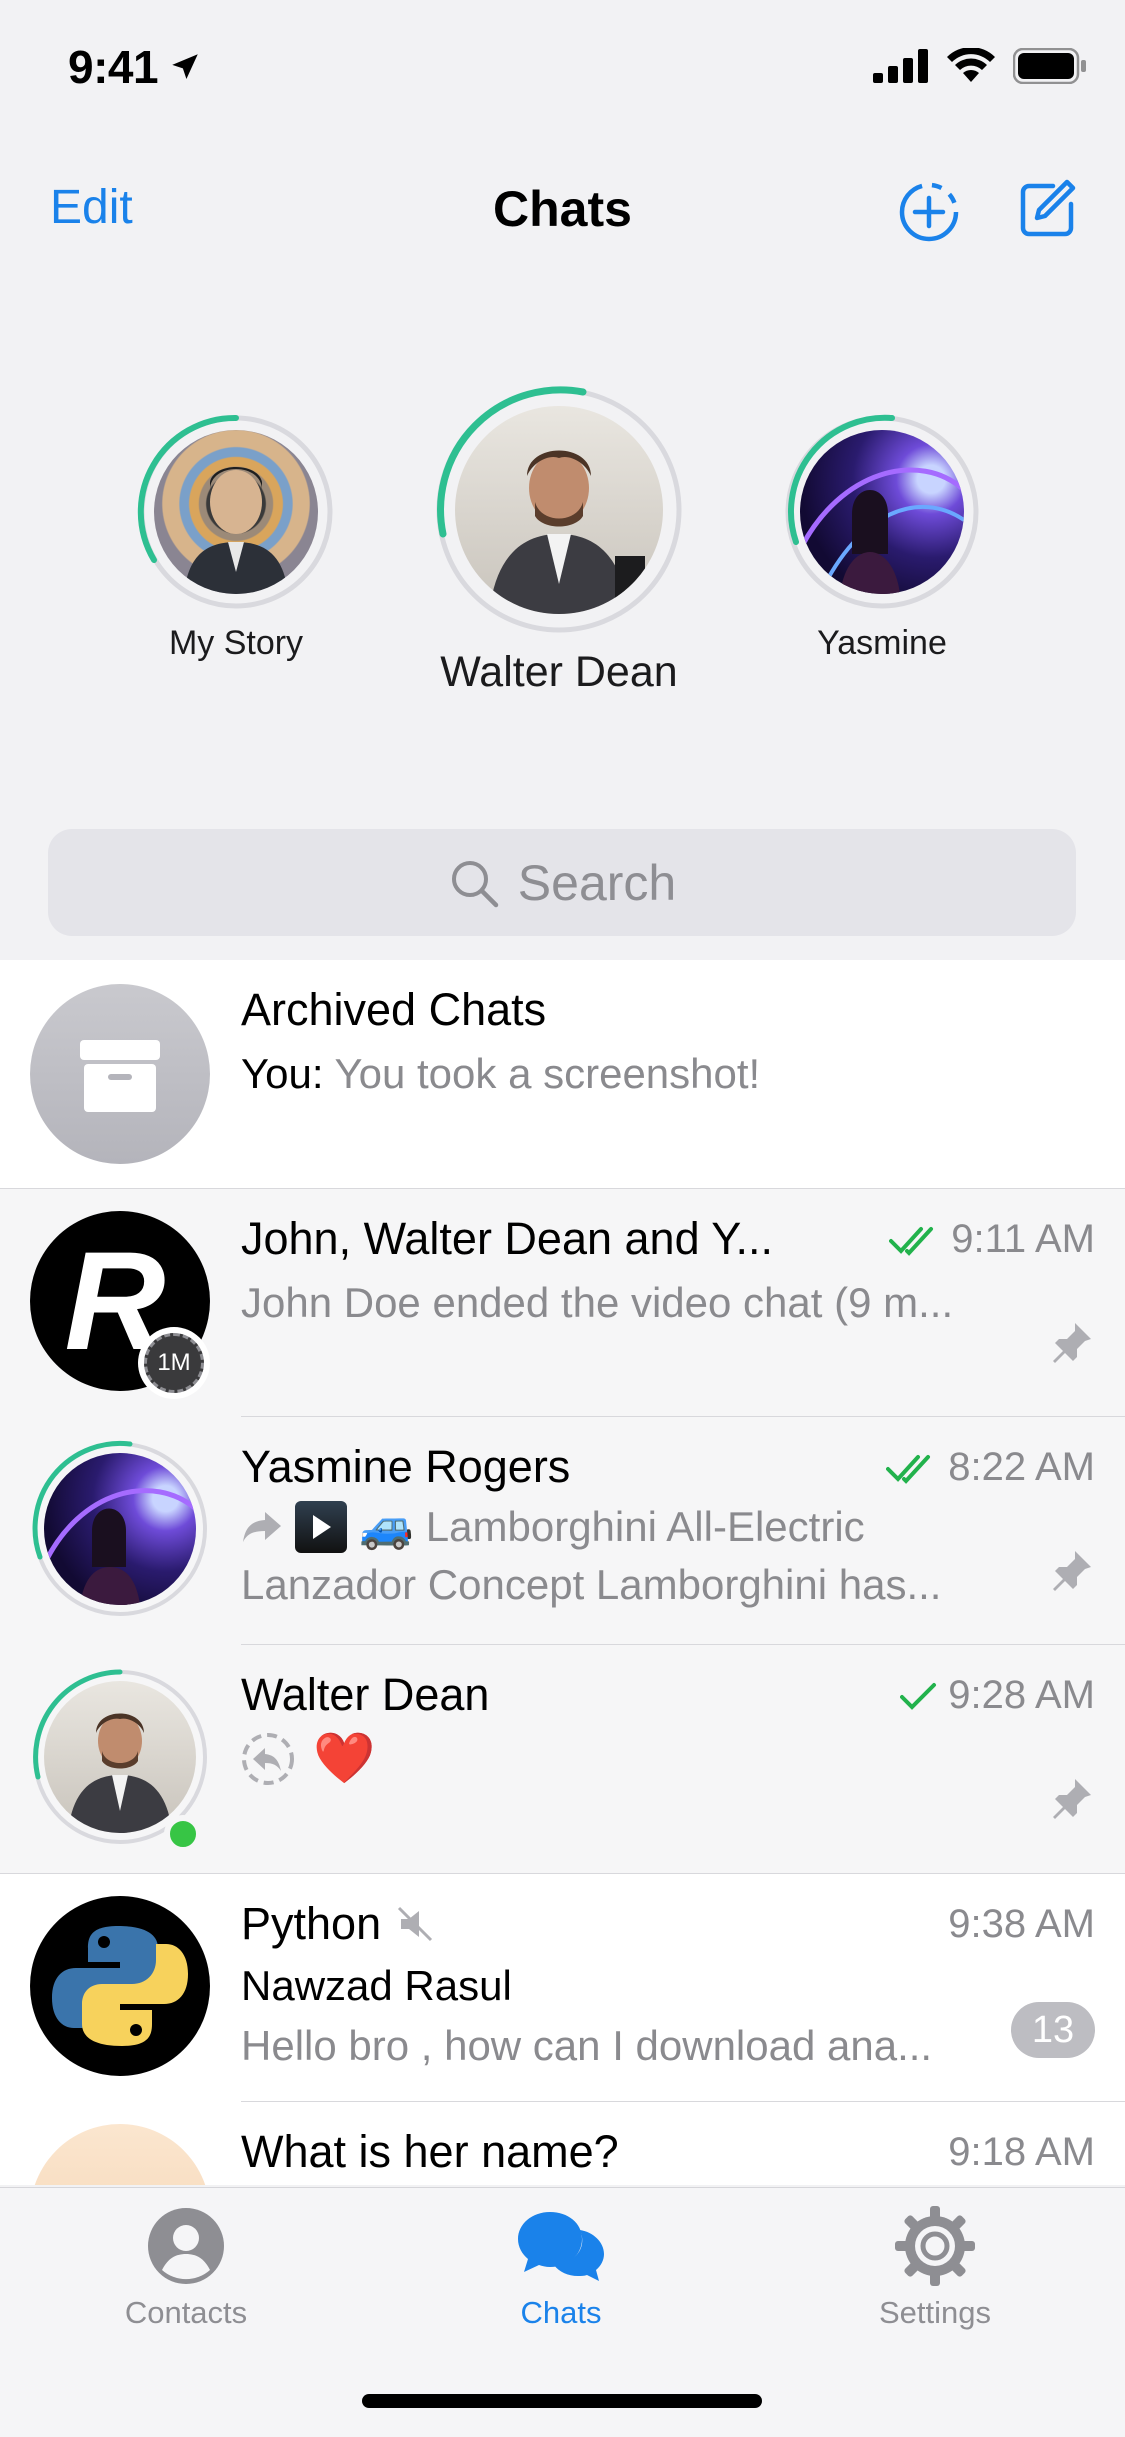 Image resolution: width=1125 pixels, height=2437 pixels. Describe the element at coordinates (394, 1009) in the screenshot. I see `chat-name: Archived Chats` at that location.